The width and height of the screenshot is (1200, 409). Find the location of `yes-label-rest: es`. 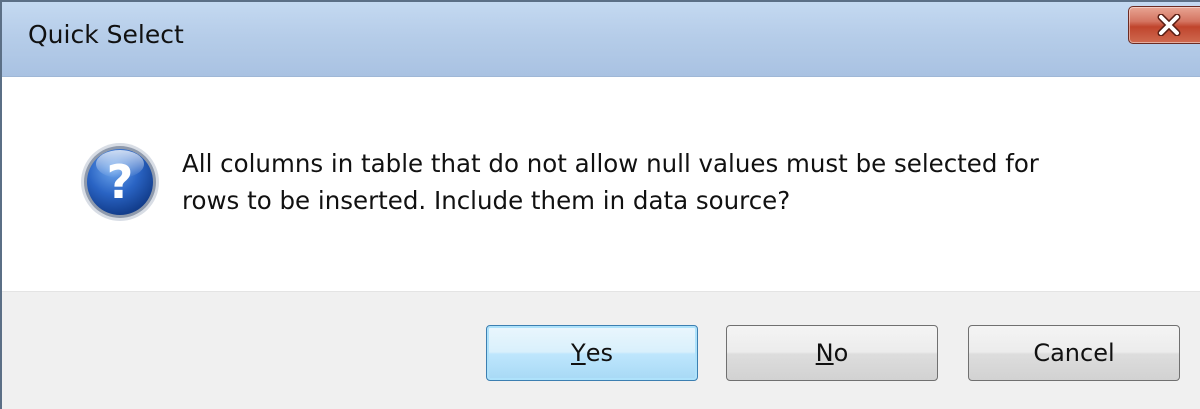

yes-label-rest: es is located at coordinates (599, 353).